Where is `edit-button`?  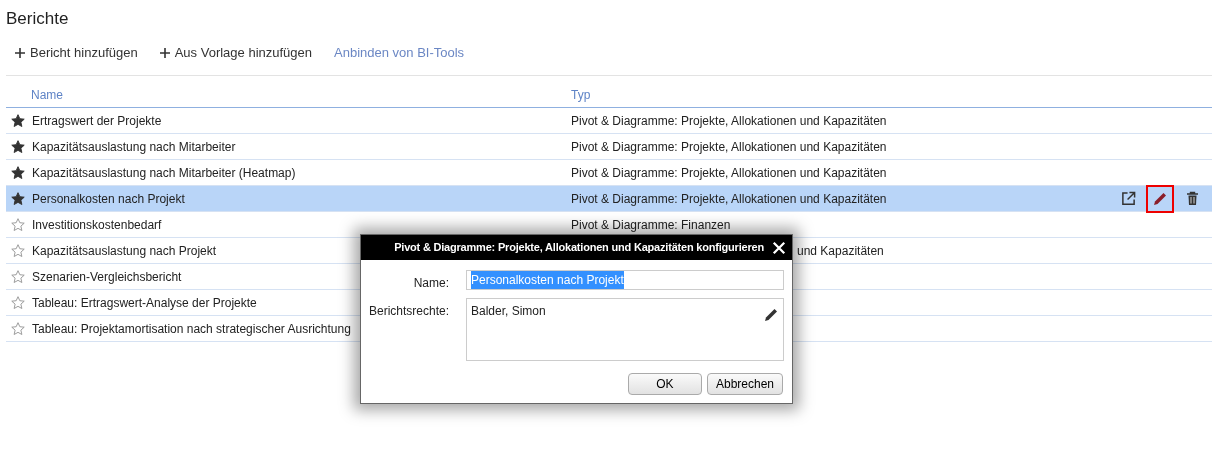
edit-button is located at coordinates (1160, 198).